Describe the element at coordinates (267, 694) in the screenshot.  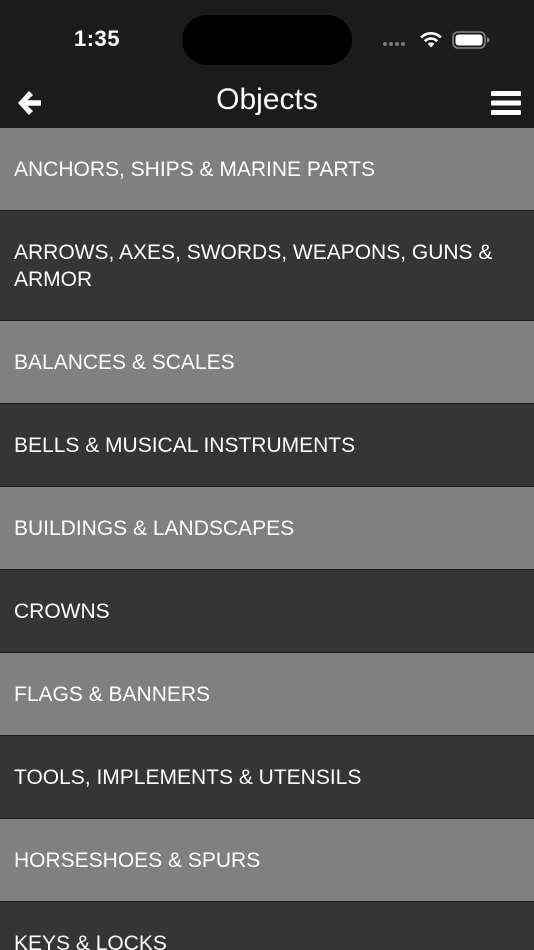
I see `list-item-flags-banners: FLAGS & BANNERS` at that location.